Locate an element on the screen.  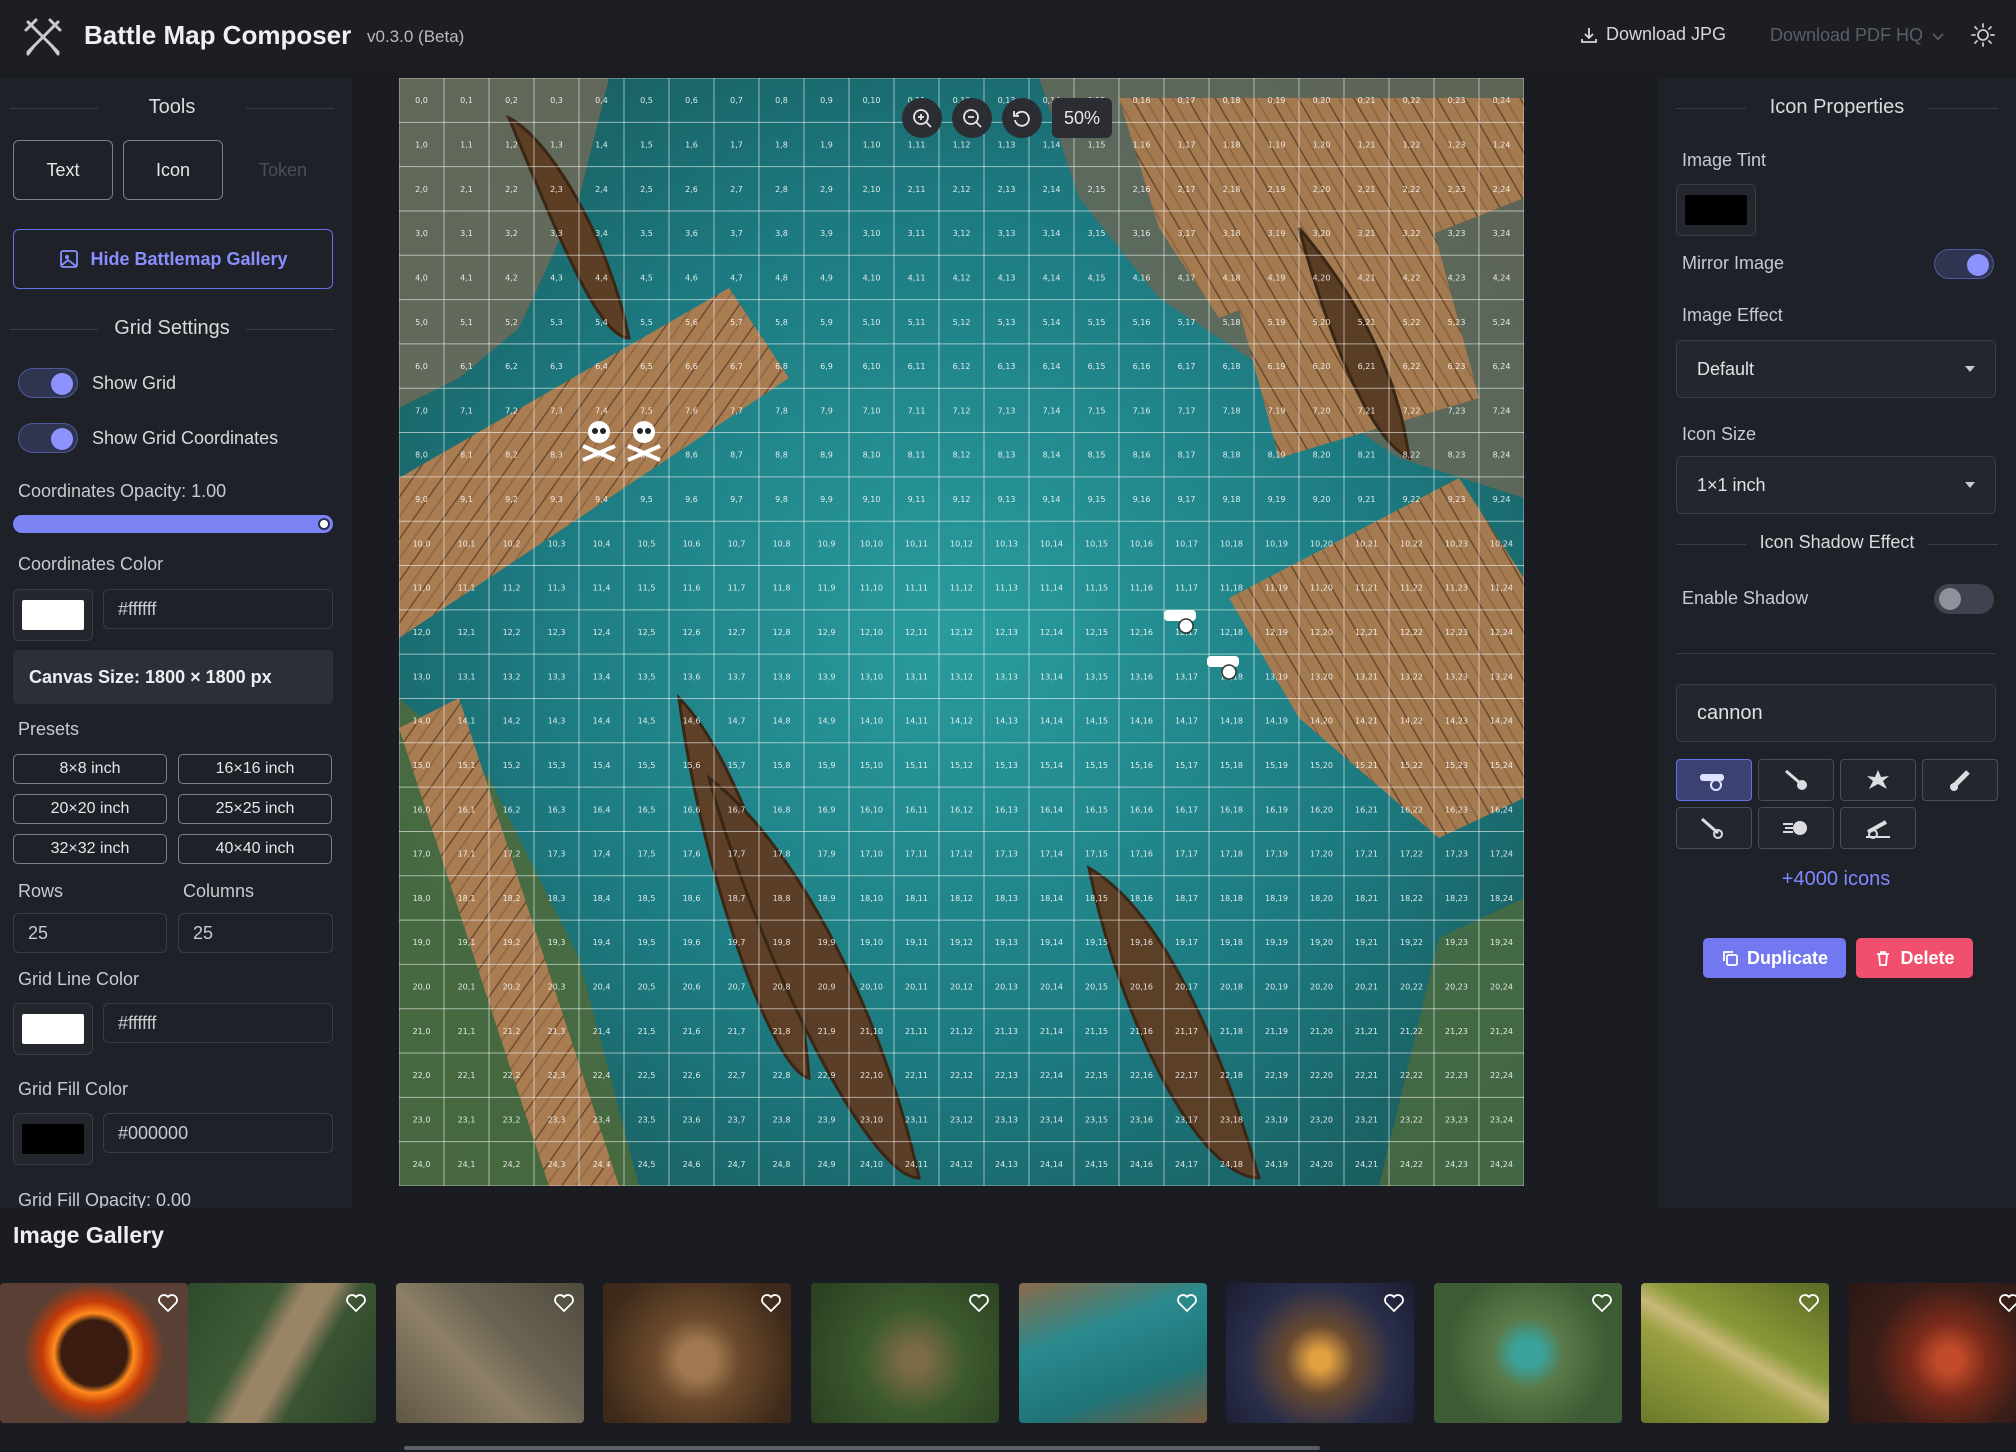
icon-search-input: cannon is located at coordinates (1836, 713).